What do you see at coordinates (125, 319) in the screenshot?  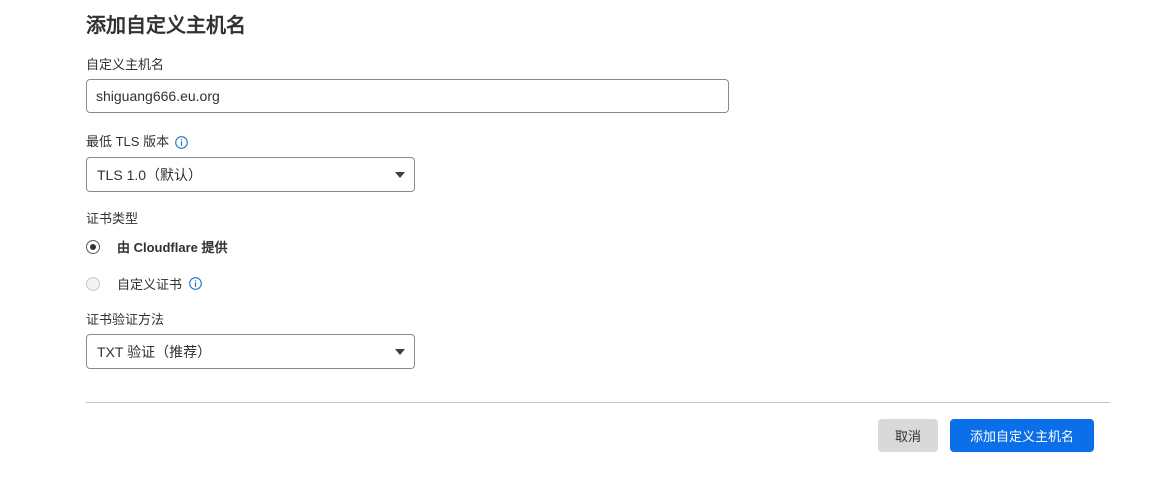 I see `validation-method-label: 证书验证方法` at bounding box center [125, 319].